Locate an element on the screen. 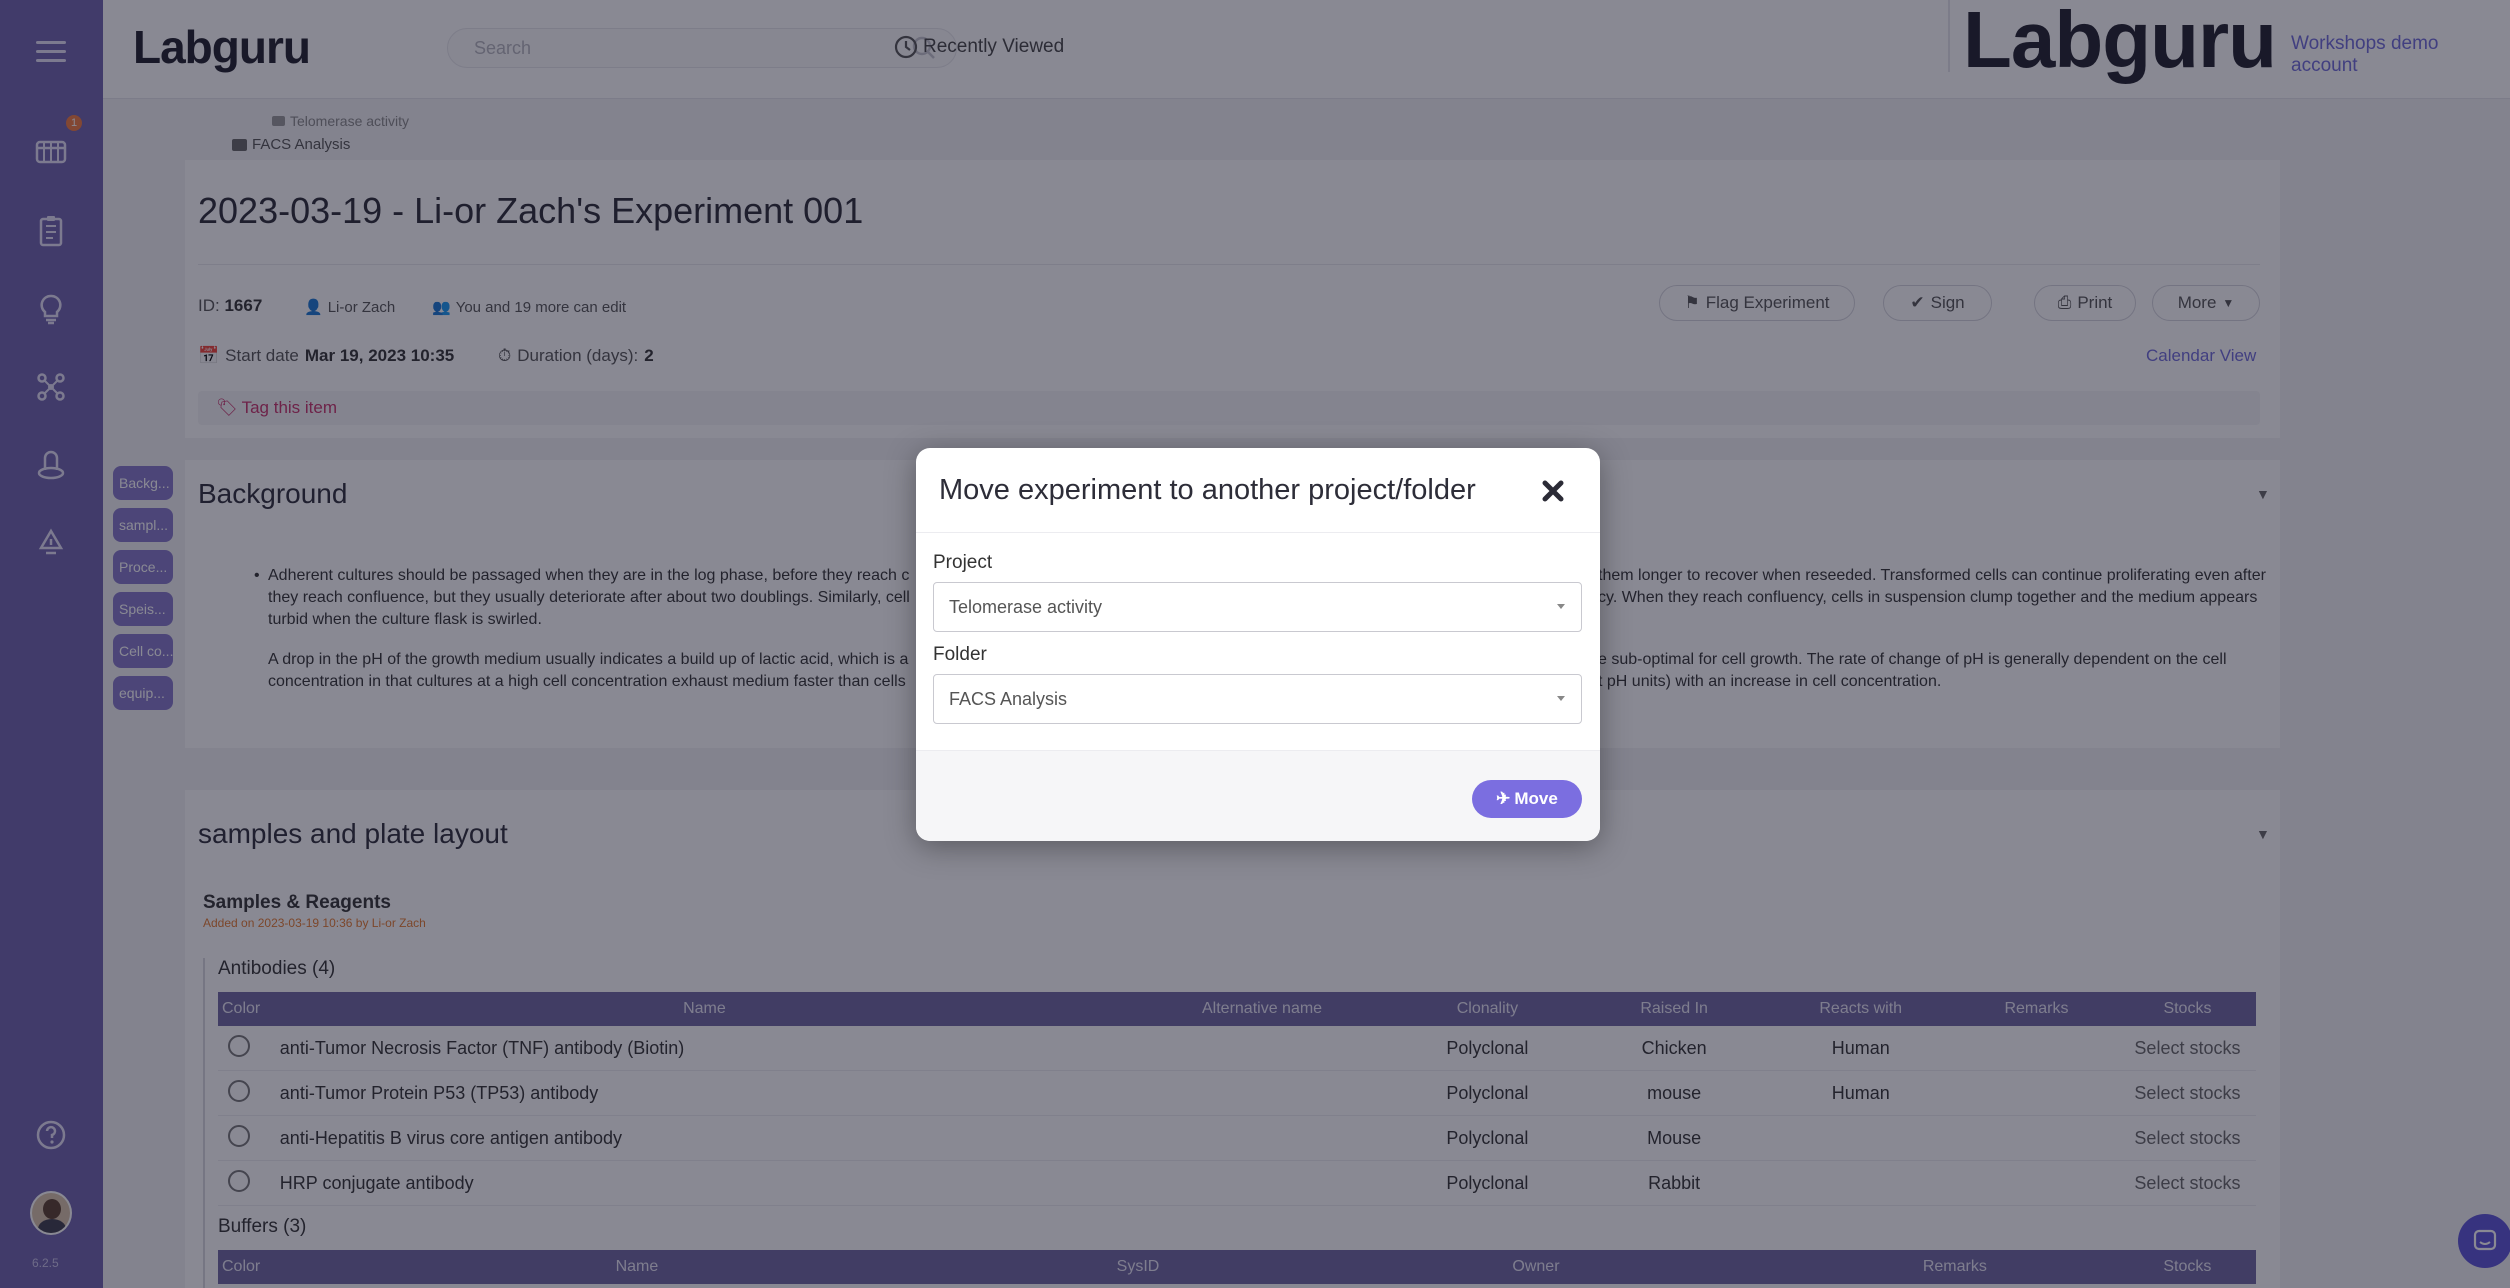 The height and width of the screenshot is (1288, 2510). move-button: ✈ Move is located at coordinates (1527, 799).